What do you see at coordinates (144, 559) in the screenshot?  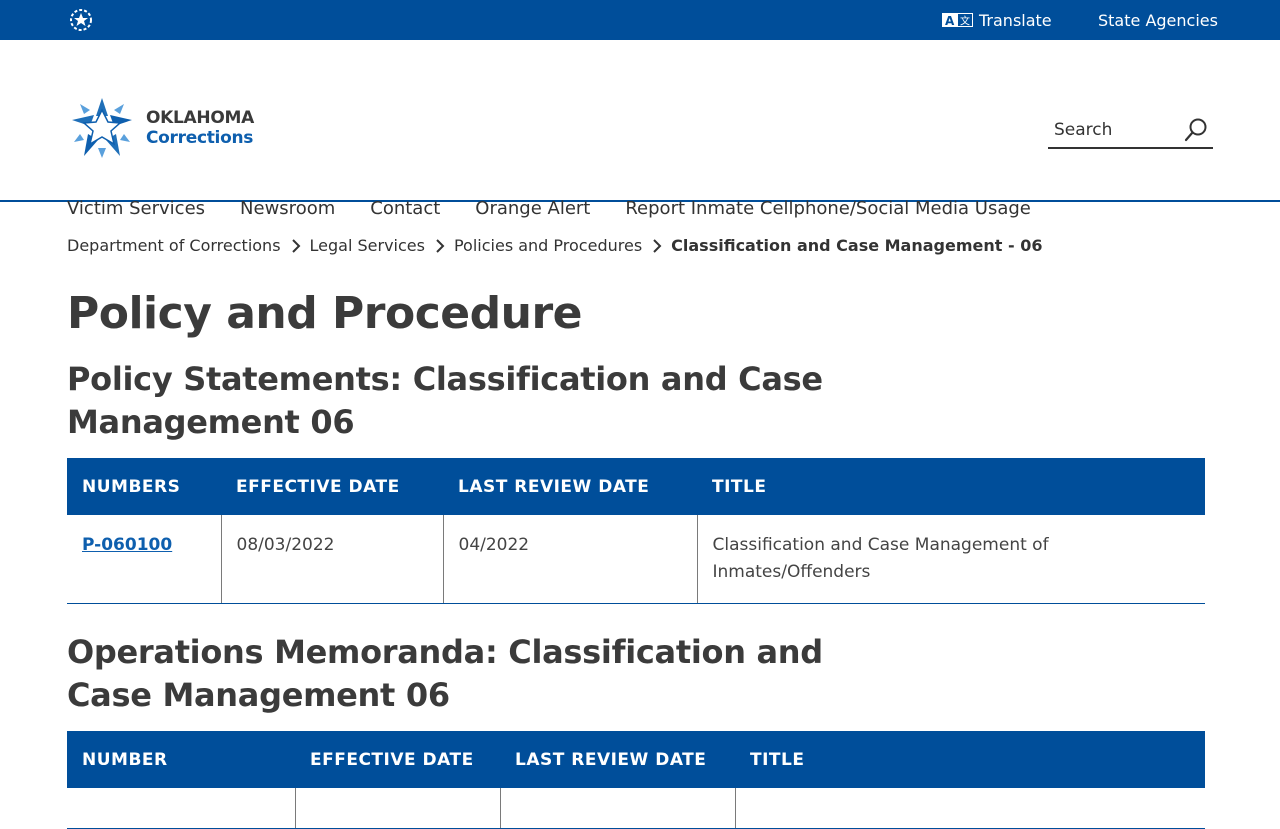 I see `cell-number: P-060100` at bounding box center [144, 559].